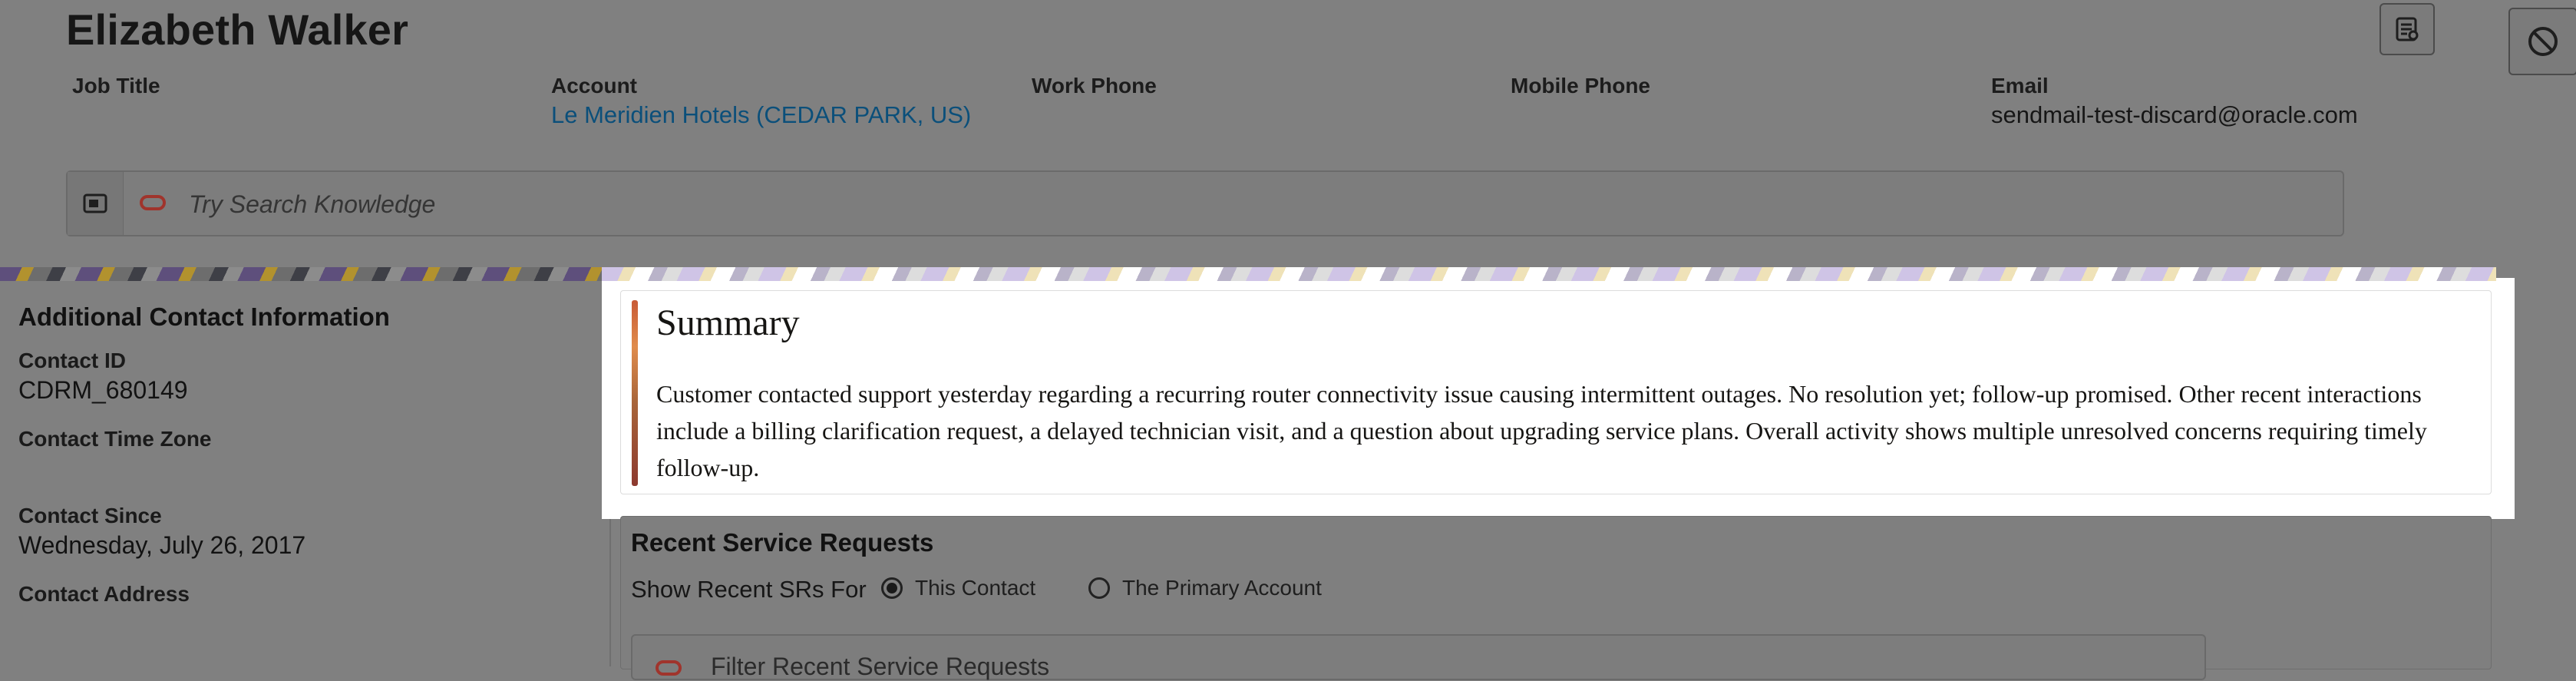 This screenshot has width=2576, height=681. What do you see at coordinates (204, 316) in the screenshot?
I see `additional-contact-title: Additional Contact Information` at bounding box center [204, 316].